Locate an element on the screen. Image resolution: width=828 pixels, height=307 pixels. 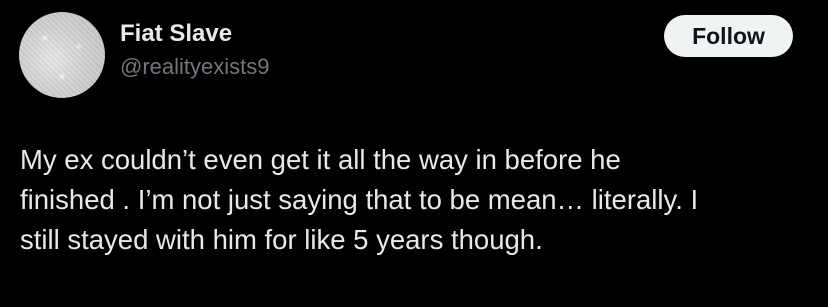
follow-button: Follow is located at coordinates (728, 36).